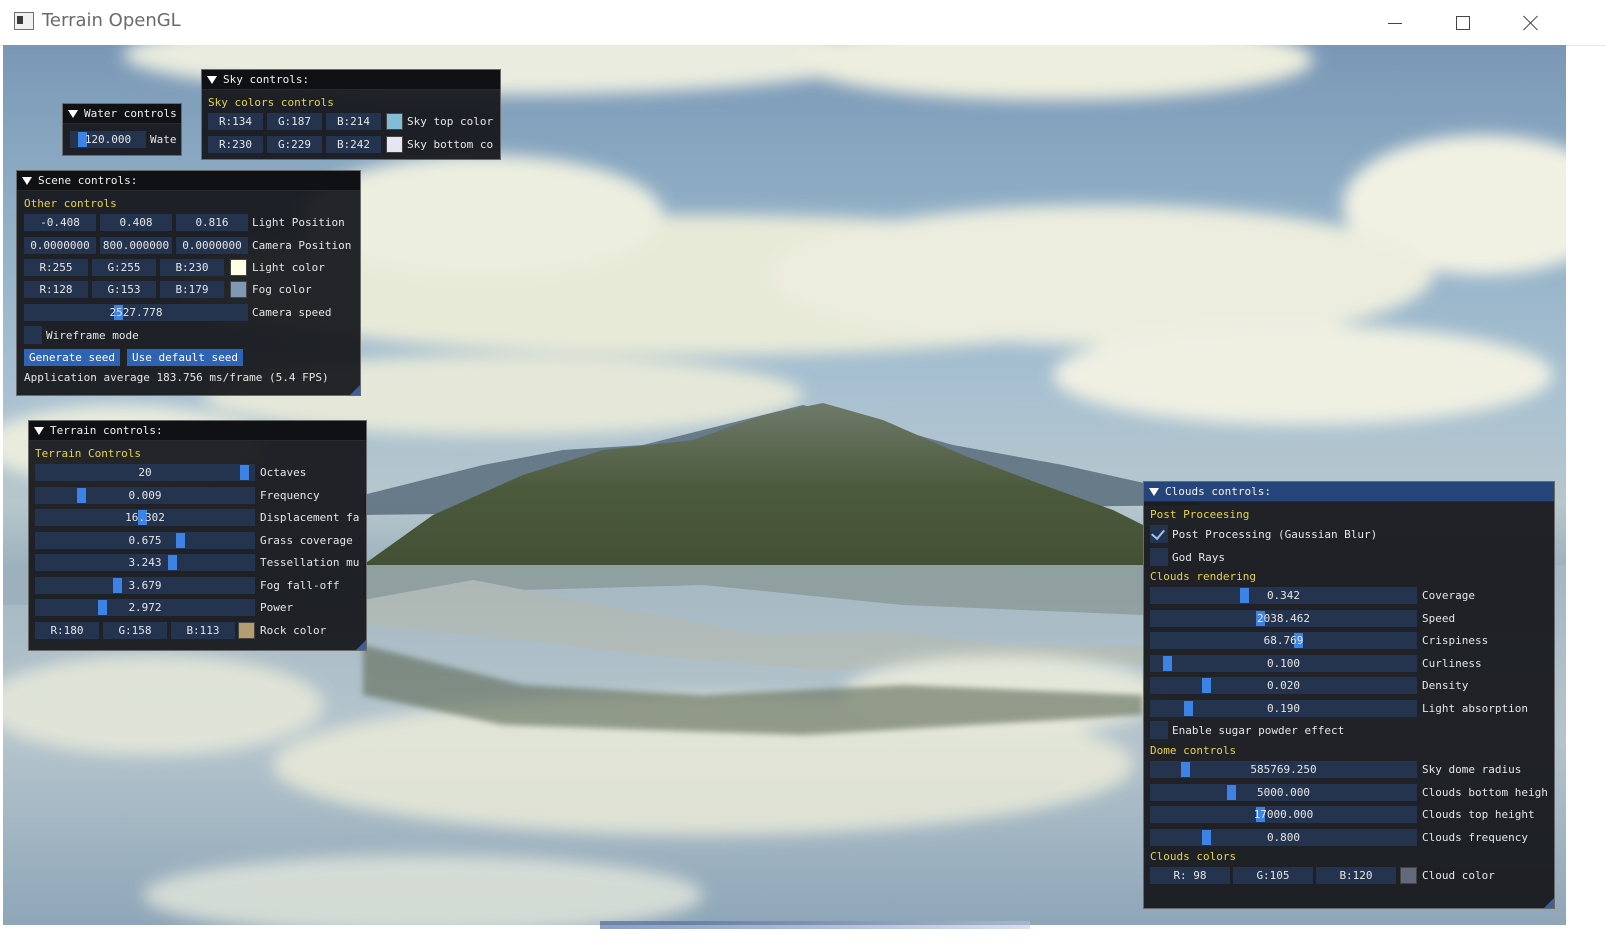 Image resolution: width=1606 pixels, height=949 pixels. I want to click on camera-position-x: 0.0000000, so click(60, 245).